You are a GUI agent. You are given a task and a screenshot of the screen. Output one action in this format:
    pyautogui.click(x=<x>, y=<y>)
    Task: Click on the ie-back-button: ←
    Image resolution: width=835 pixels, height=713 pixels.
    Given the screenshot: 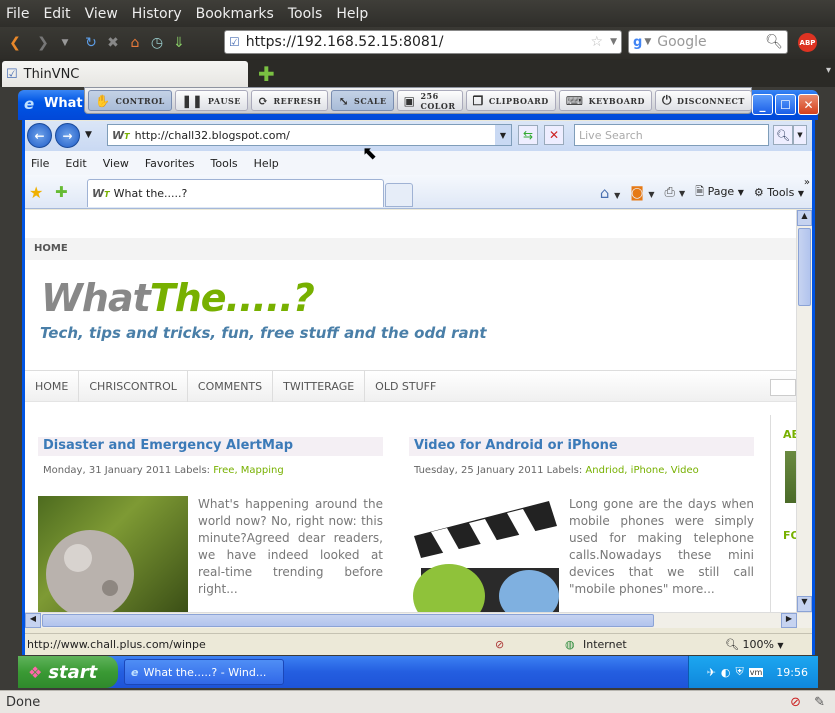 What is the action you would take?
    pyautogui.click(x=39, y=135)
    